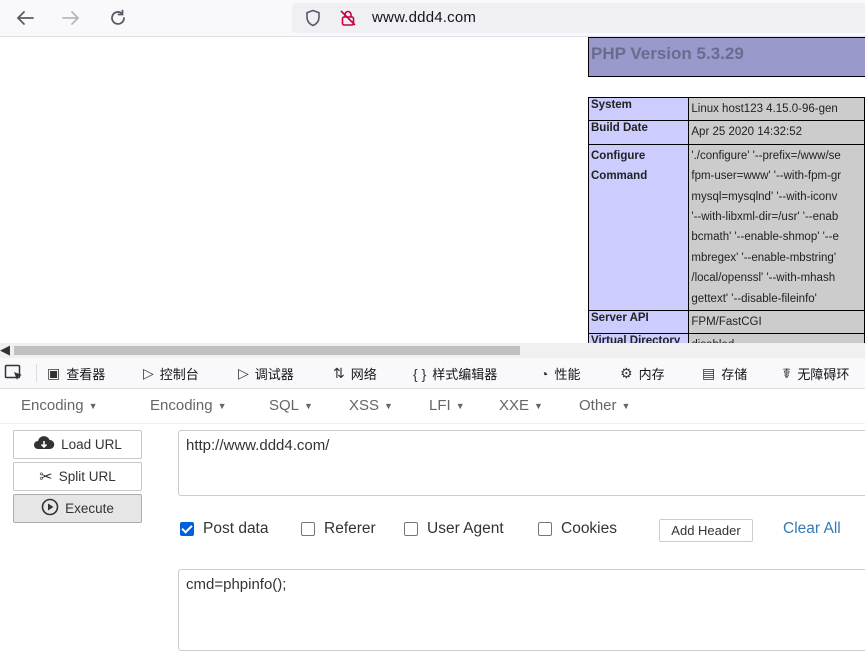 The height and width of the screenshot is (651, 865). What do you see at coordinates (363, 374) in the screenshot?
I see `tab-label: 网络` at bounding box center [363, 374].